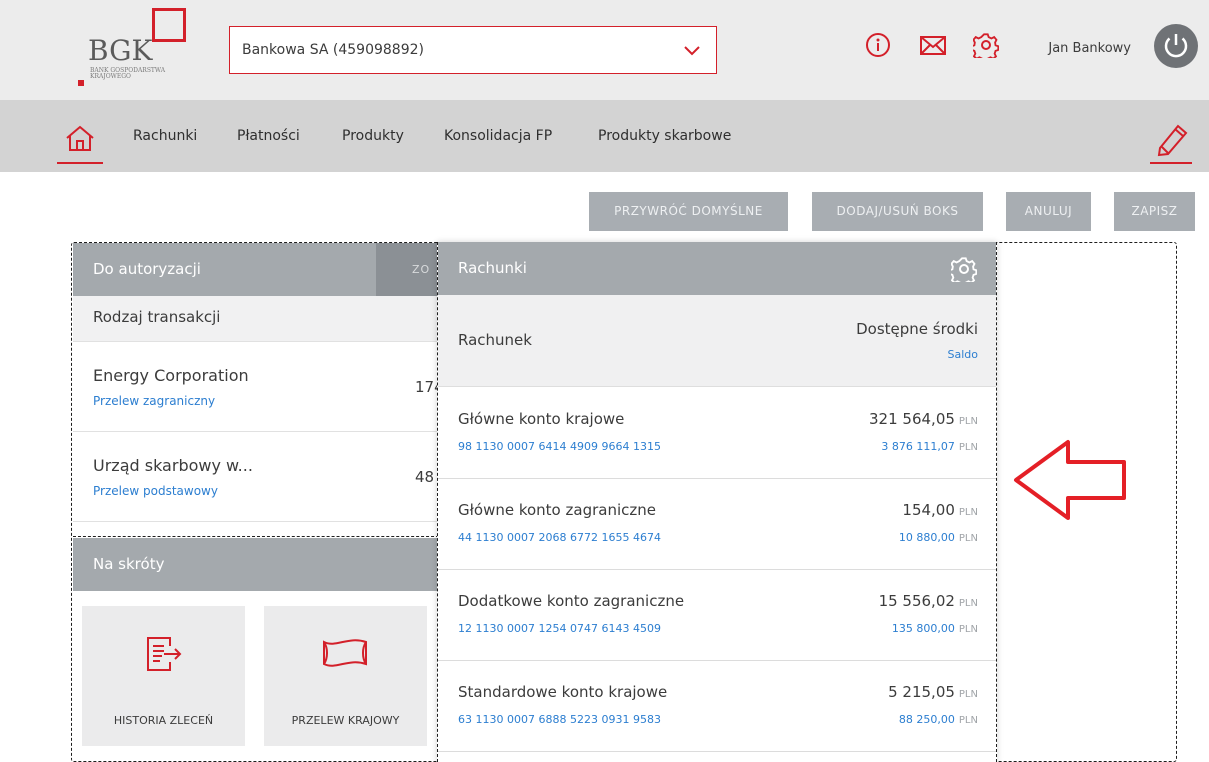  What do you see at coordinates (345, 720) in the screenshot?
I see `shortcut-label: PRZELEW KRAJOWY` at bounding box center [345, 720].